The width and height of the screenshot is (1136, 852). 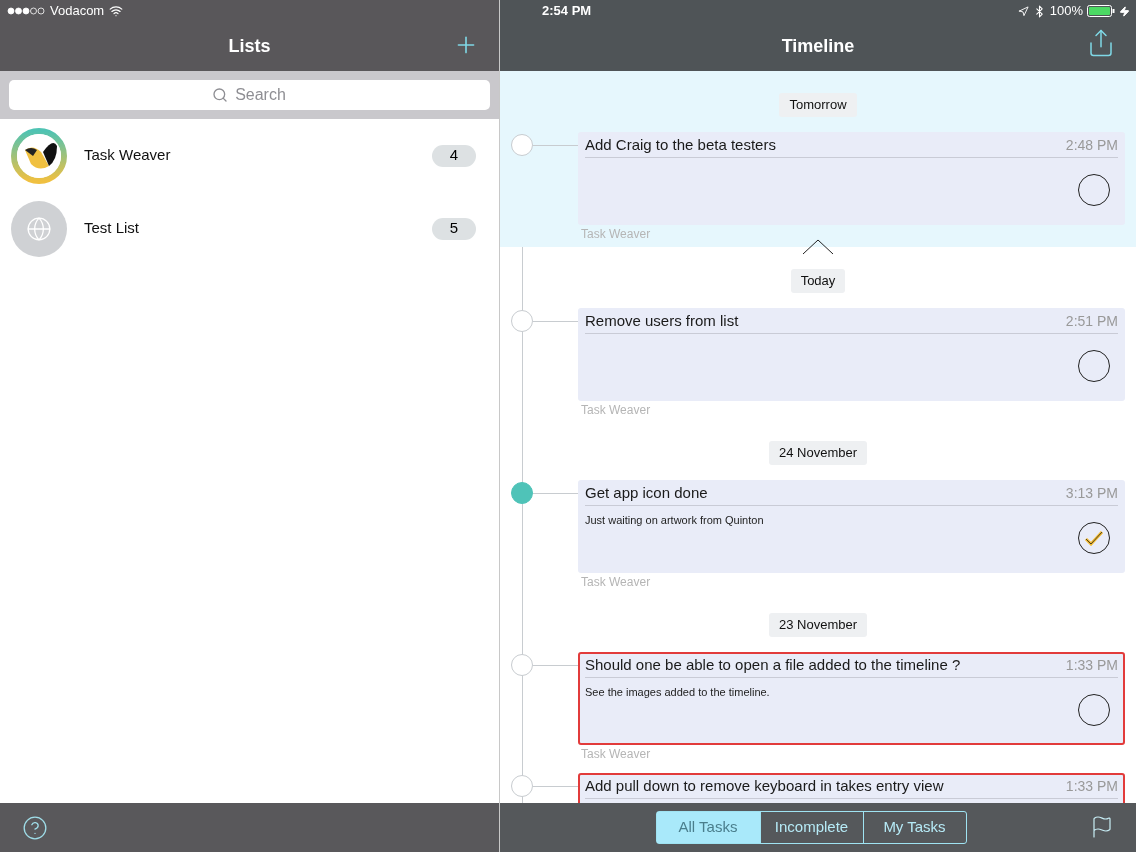 I want to click on filter-tab: My Tasks, so click(x=914, y=827).